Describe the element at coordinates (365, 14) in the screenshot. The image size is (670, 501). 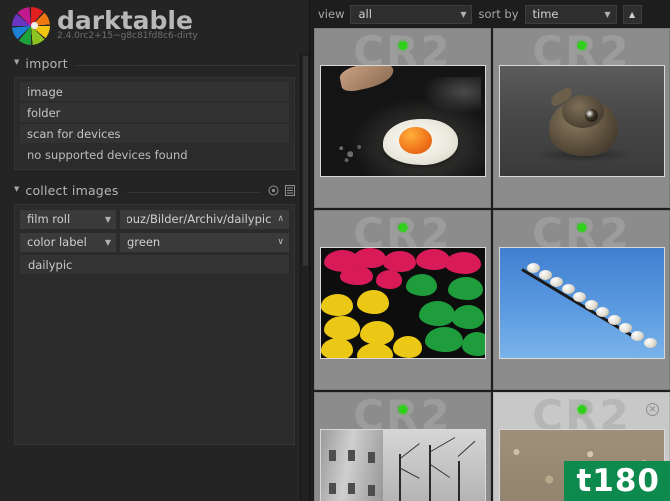
I see `view-filter-value: all` at that location.